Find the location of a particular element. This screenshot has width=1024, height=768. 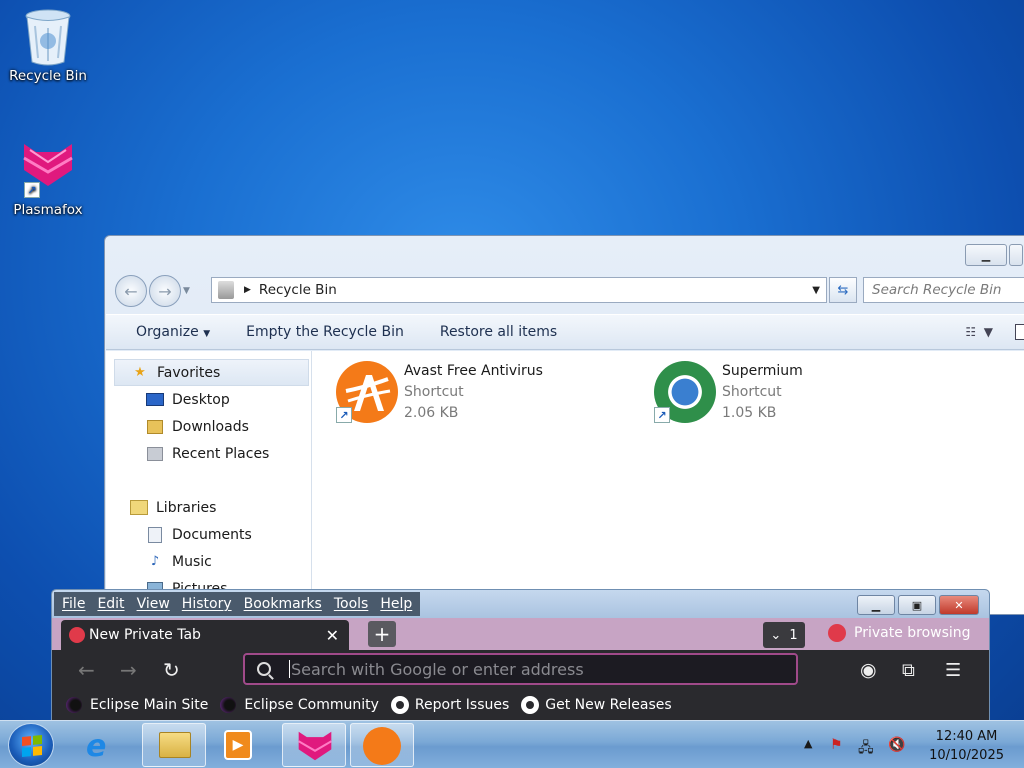

volume-muted-icon: 🔇 is located at coordinates (897, 745).